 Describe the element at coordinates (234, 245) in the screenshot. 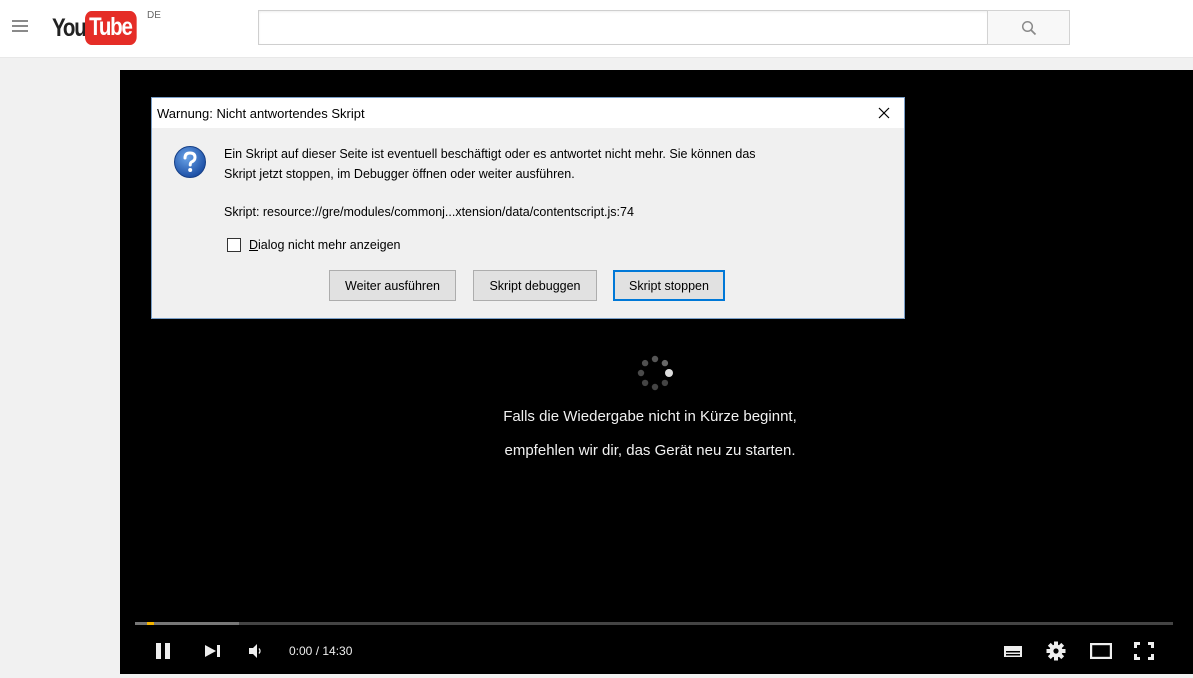

I see `dont-show-again-checkbox` at that location.